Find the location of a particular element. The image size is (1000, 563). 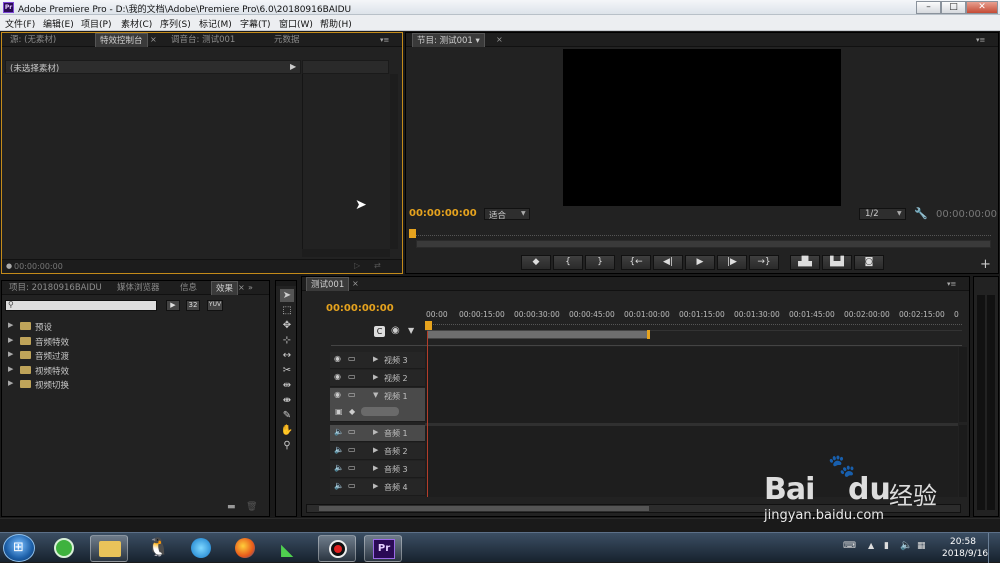

tab-program: 节目: 测试001 ▾ is located at coordinates (448, 40).